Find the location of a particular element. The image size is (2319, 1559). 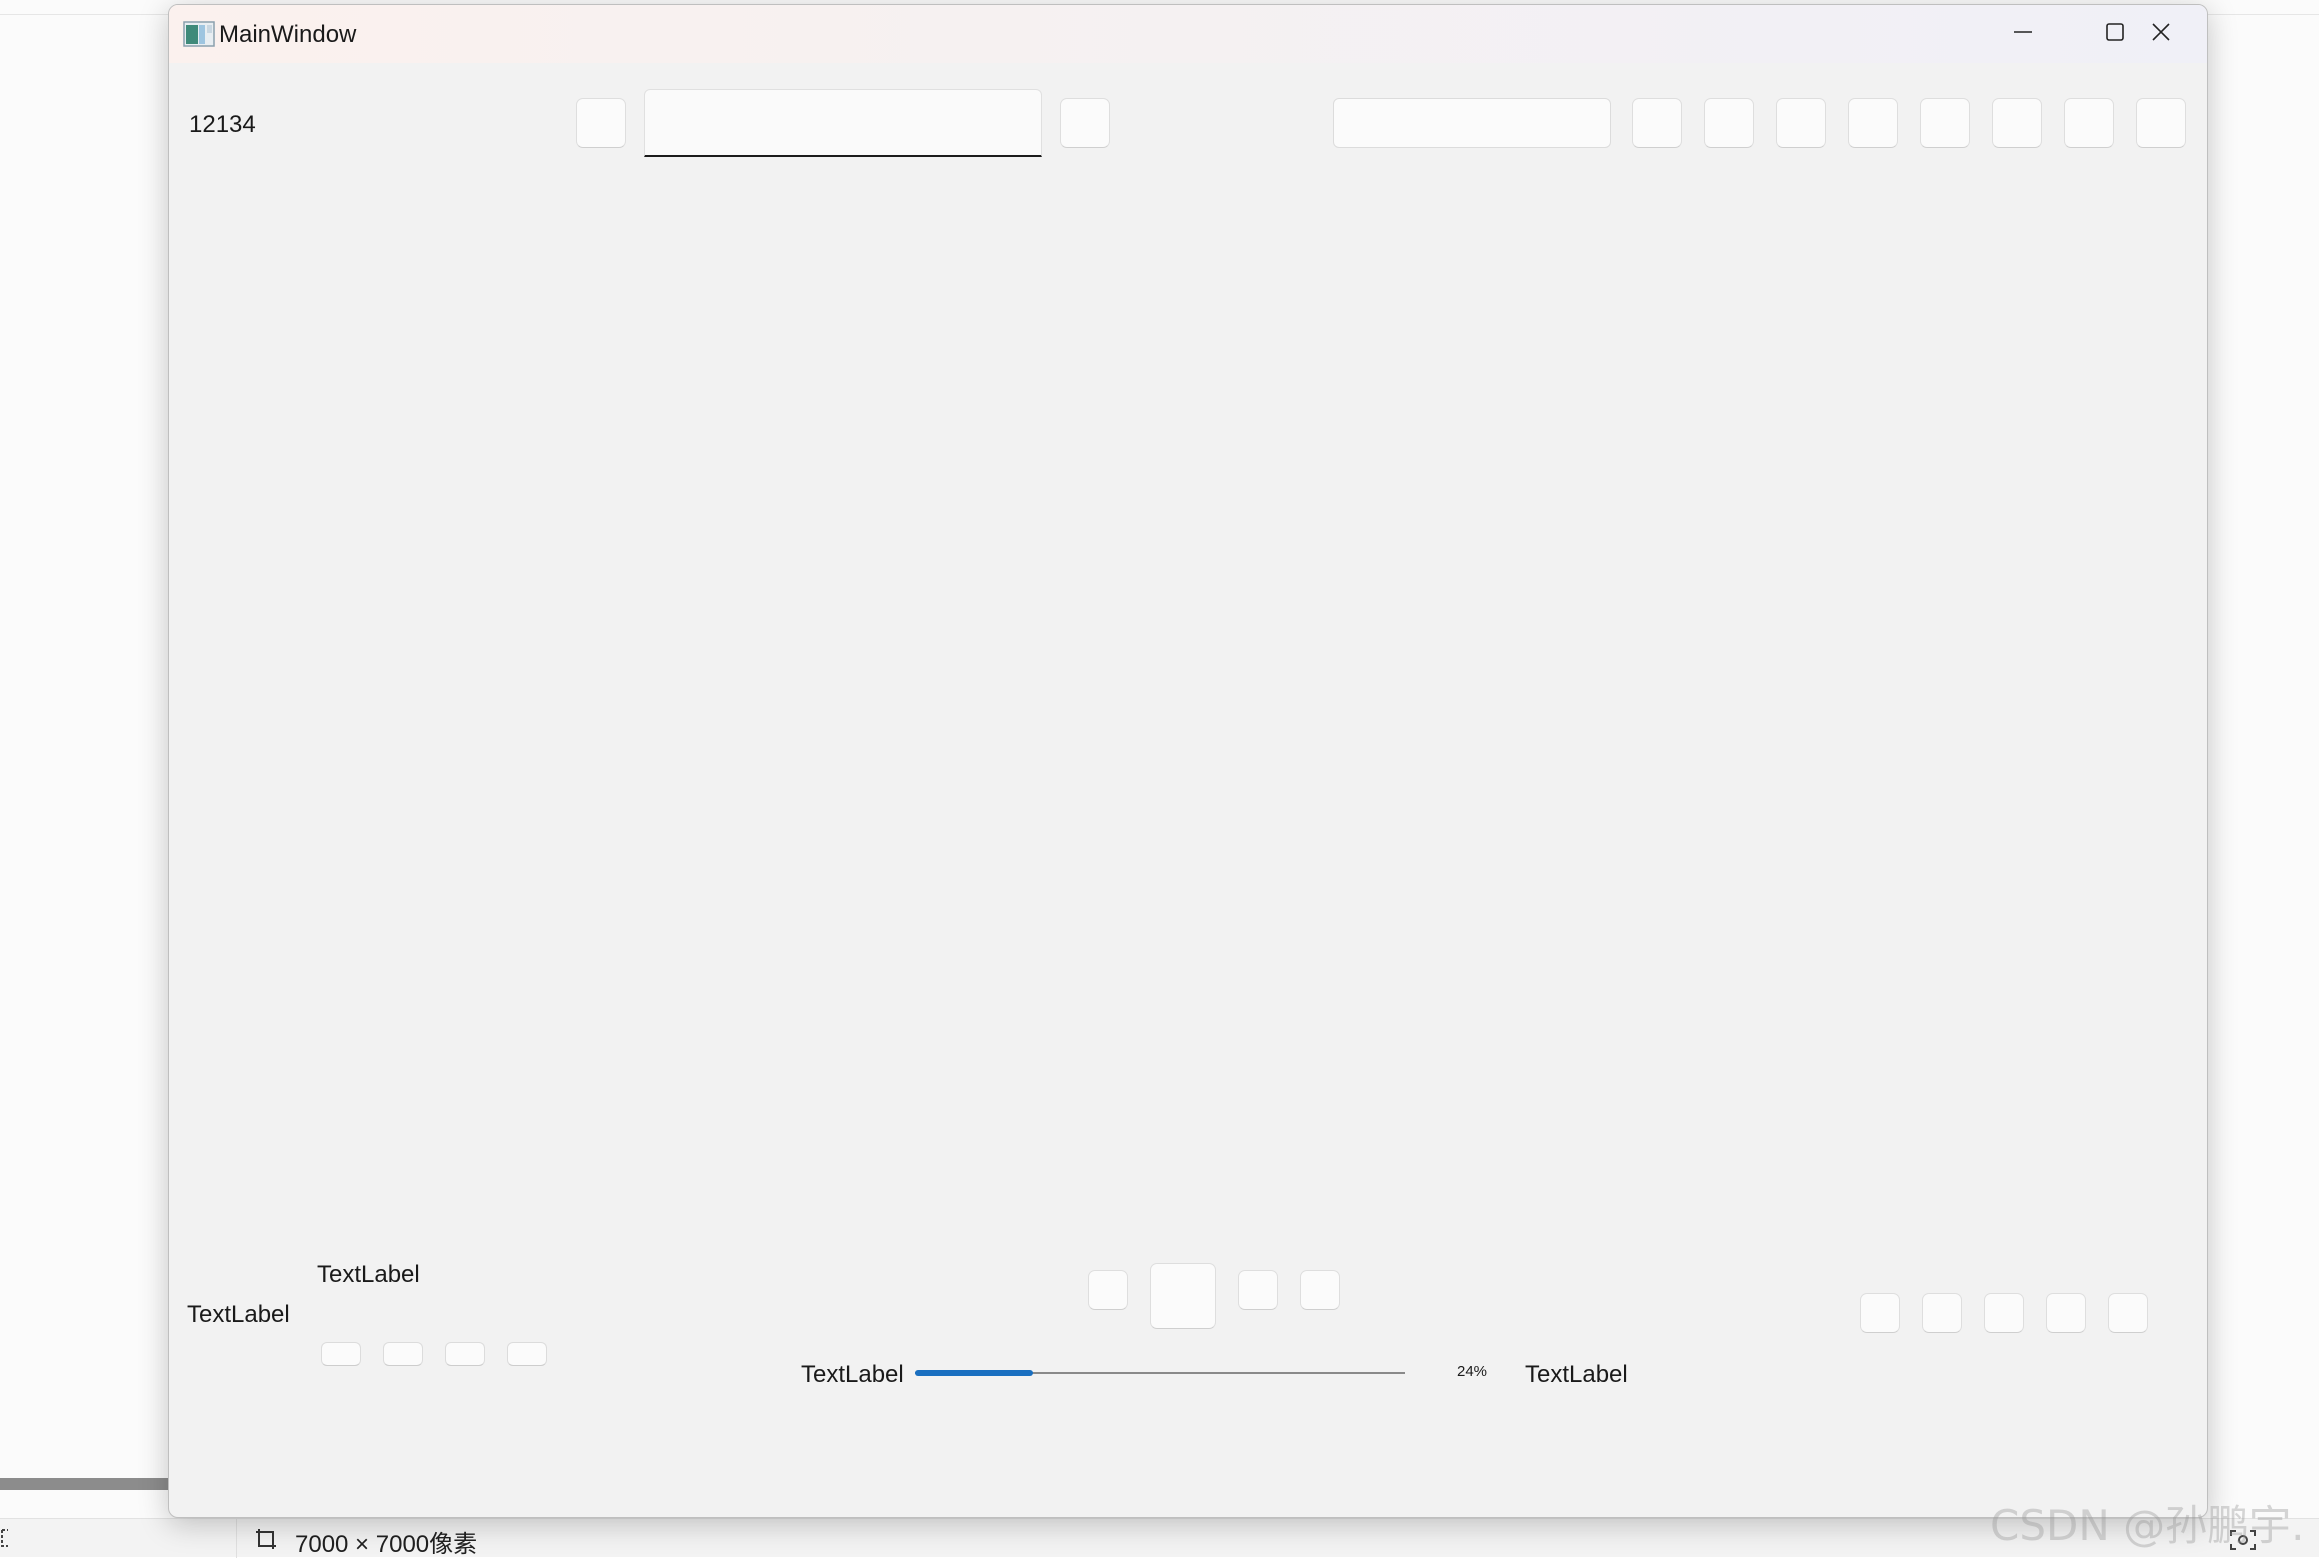

selection-icon is located at coordinates (7, 1538).